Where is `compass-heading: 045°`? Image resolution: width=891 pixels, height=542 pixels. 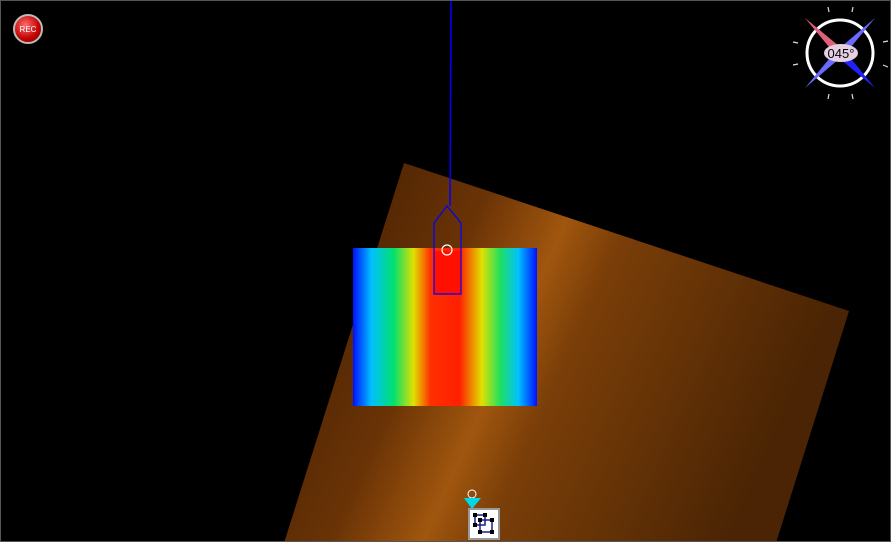
compass-heading: 045° is located at coordinates (841, 53).